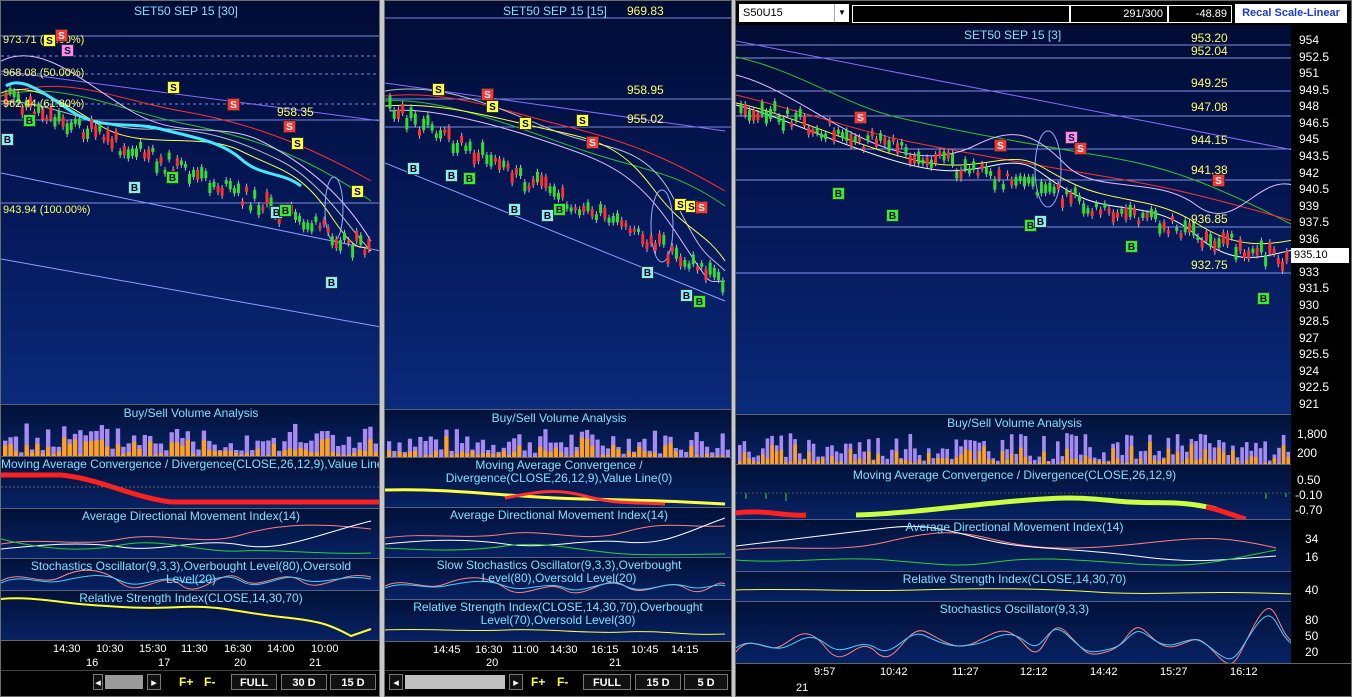 This screenshot has width=1352, height=697. Describe the element at coordinates (304, 682) in the screenshot. I see `range-30d-button: 30 D` at that location.